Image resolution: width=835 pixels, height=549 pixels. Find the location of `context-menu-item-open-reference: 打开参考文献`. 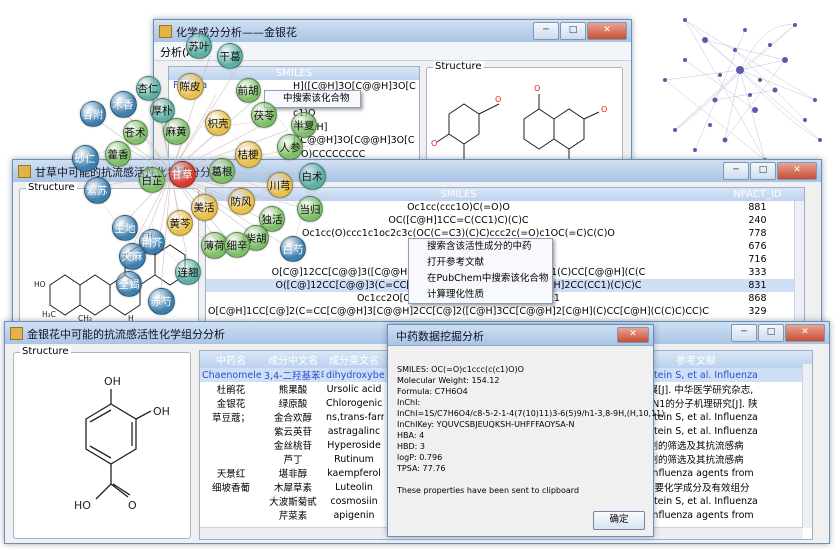

context-menu-item-open-reference: 打开参考文献 is located at coordinates (480, 263).